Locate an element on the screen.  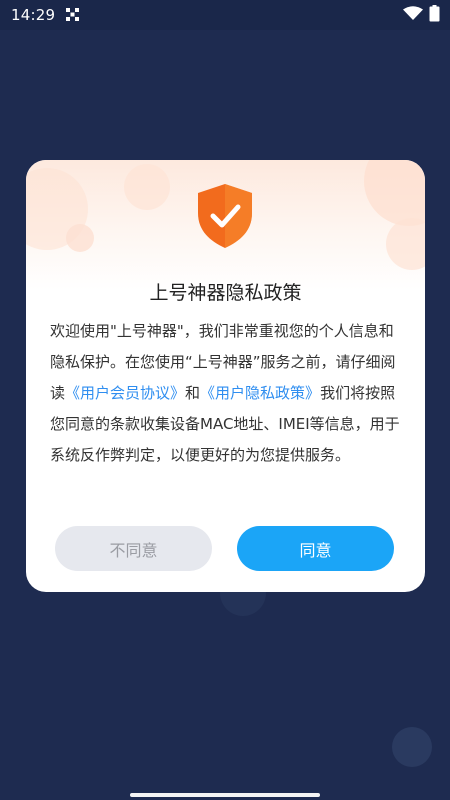
dialog-title: 上号神器隐私政策 is located at coordinates (225, 293).